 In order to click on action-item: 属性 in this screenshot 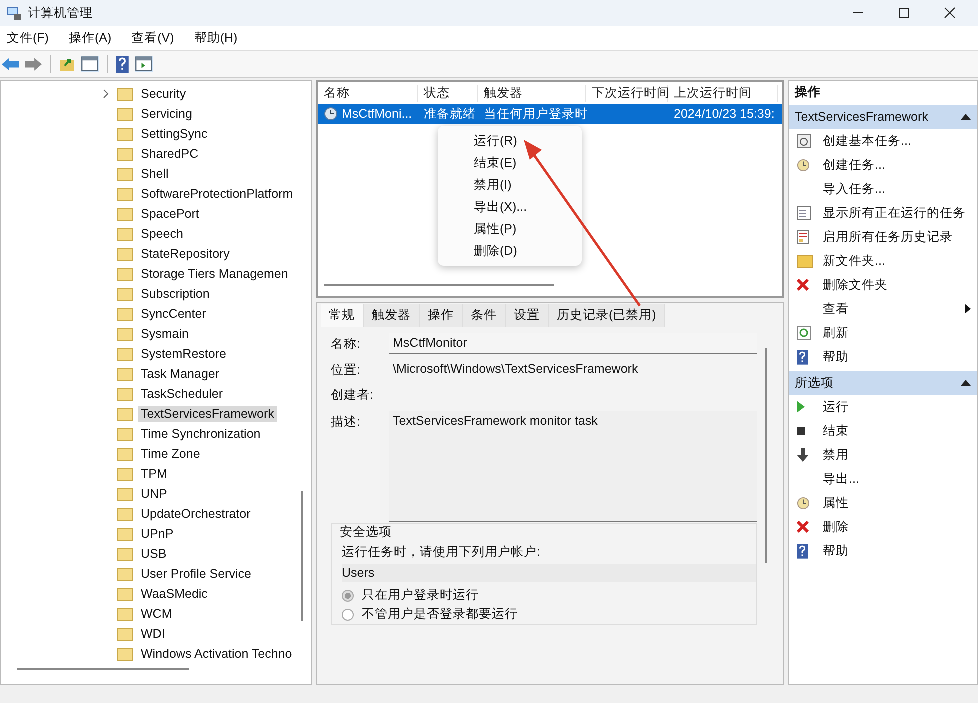, I will do `click(883, 503)`.